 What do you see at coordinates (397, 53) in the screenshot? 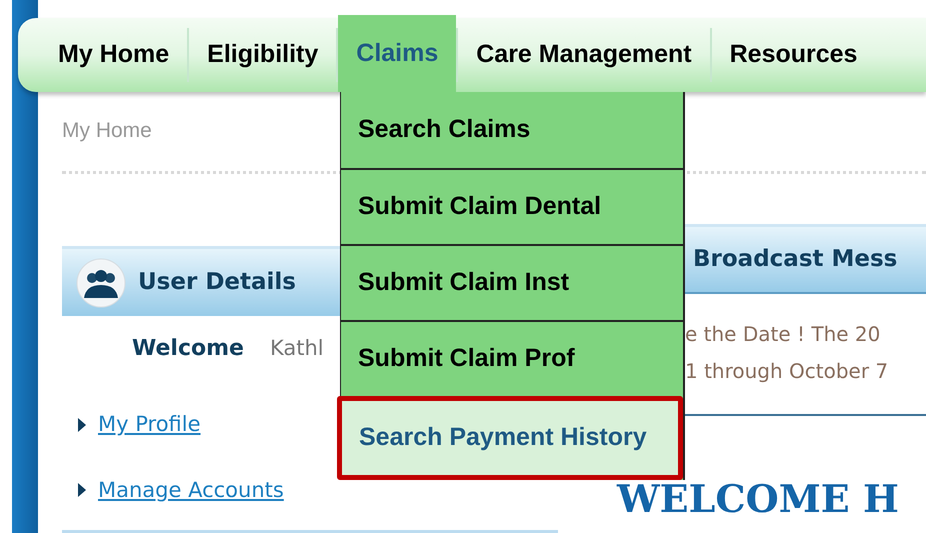
I see `nav-tab: Claims` at bounding box center [397, 53].